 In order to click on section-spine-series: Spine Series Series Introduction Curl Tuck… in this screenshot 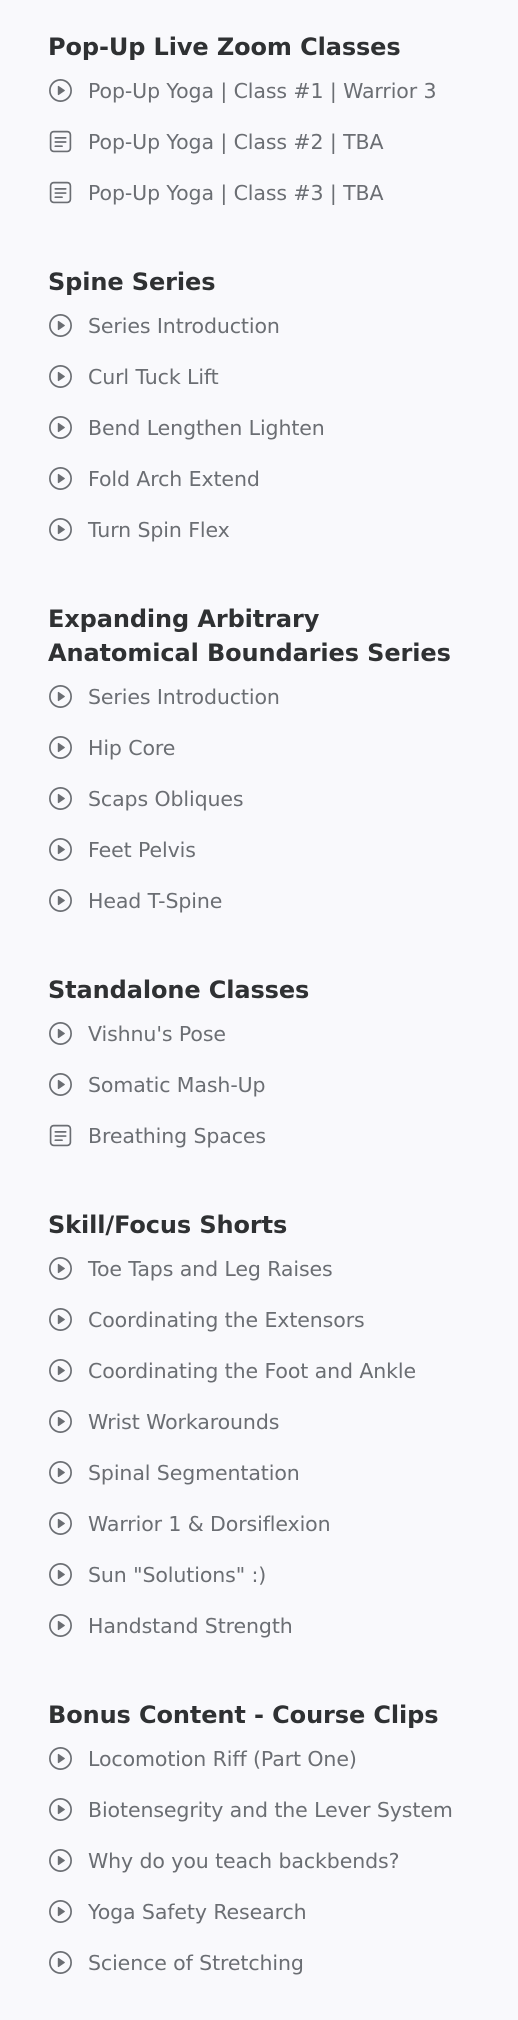, I will do `click(259, 410)`.